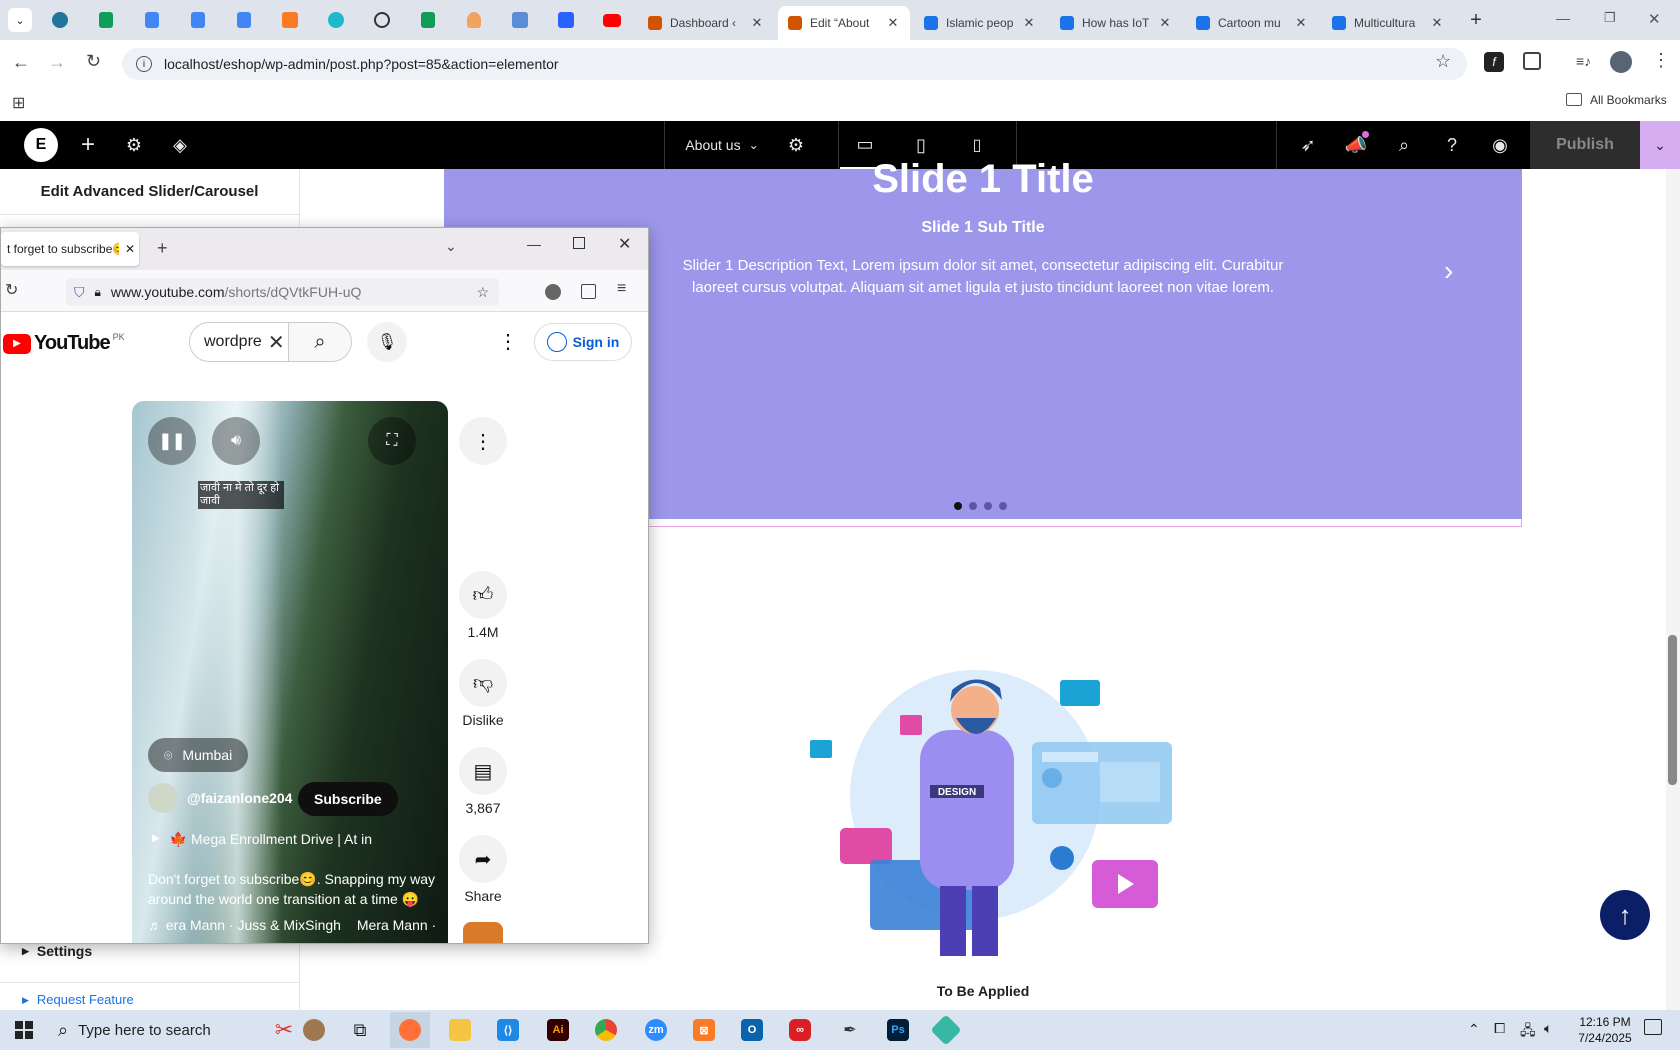  I want to click on pen-tool-icon: ✒, so click(850, 1030).